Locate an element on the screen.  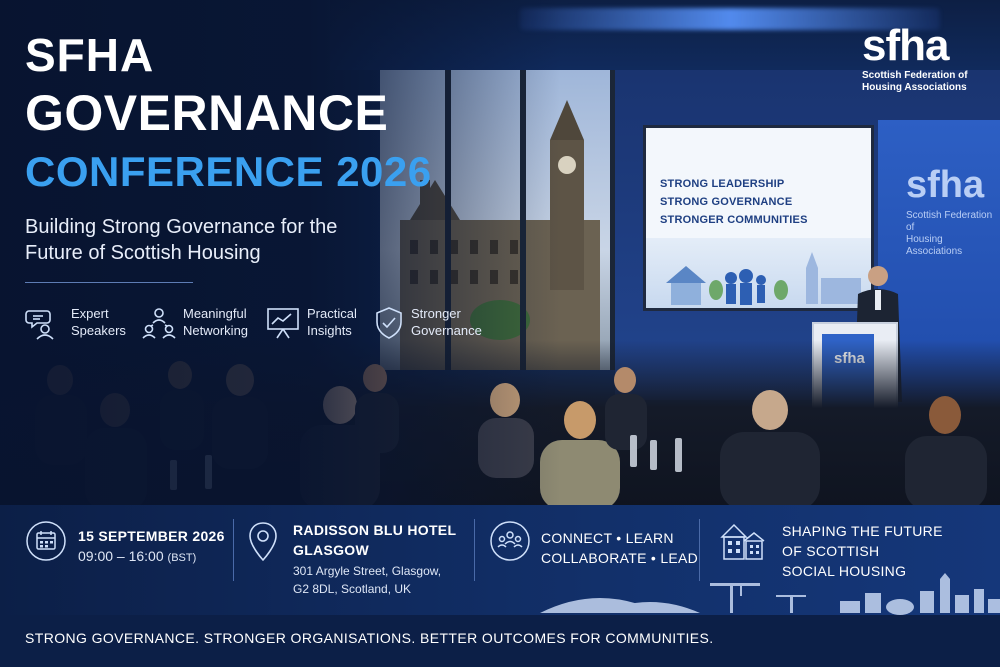
timezone: (BST) is located at coordinates (182, 558).